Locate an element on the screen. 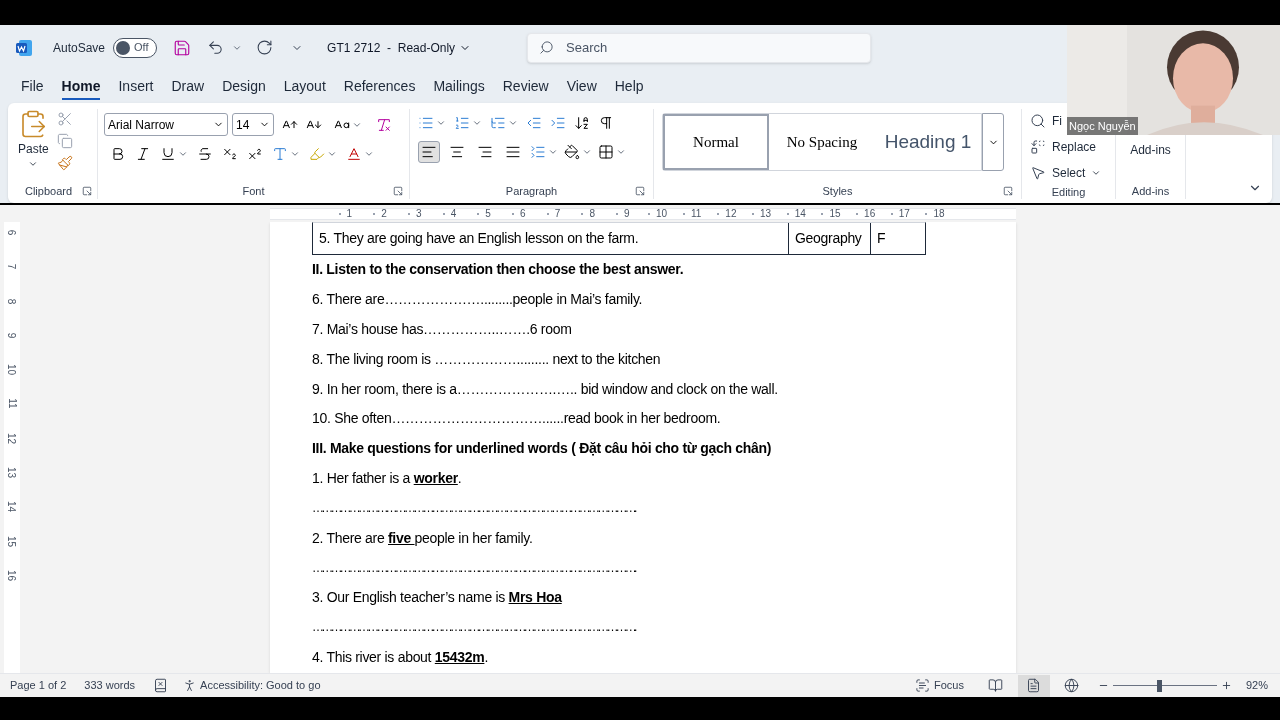  zoom-in-icon is located at coordinates (1226, 685).